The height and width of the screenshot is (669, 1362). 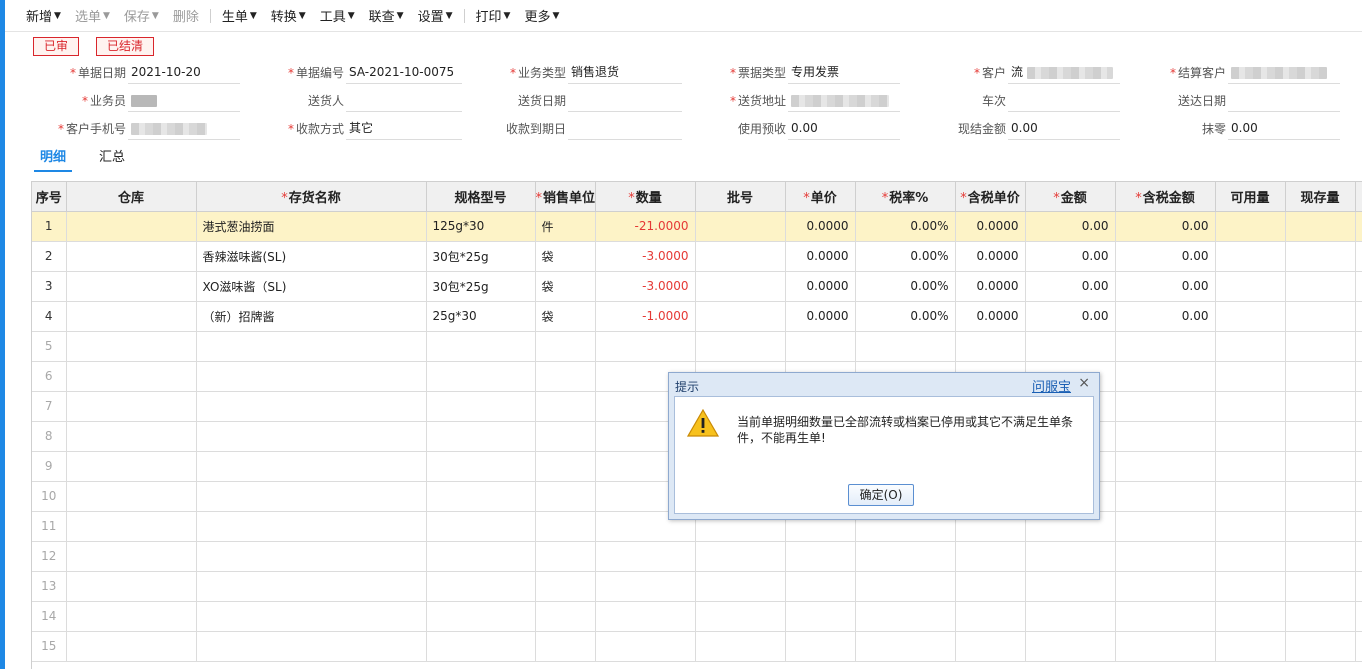 I want to click on customer-phone-field, so click(x=184, y=129).